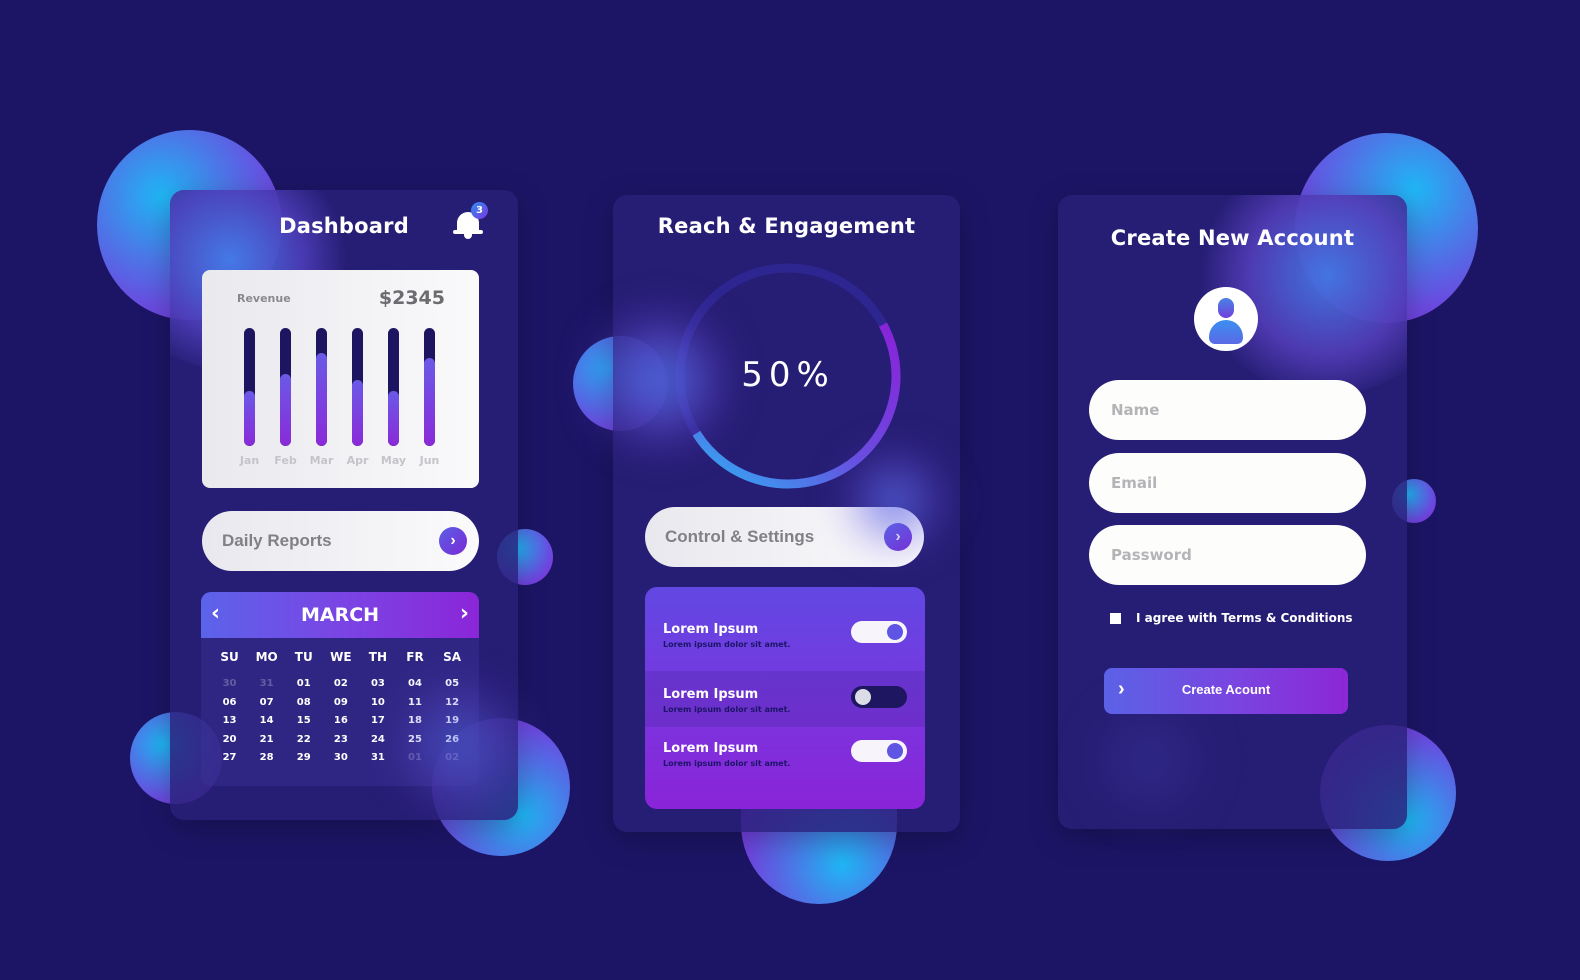 The image size is (1580, 980). Describe the element at coordinates (249, 387) in the screenshot. I see `revenue-bar-jan` at that location.